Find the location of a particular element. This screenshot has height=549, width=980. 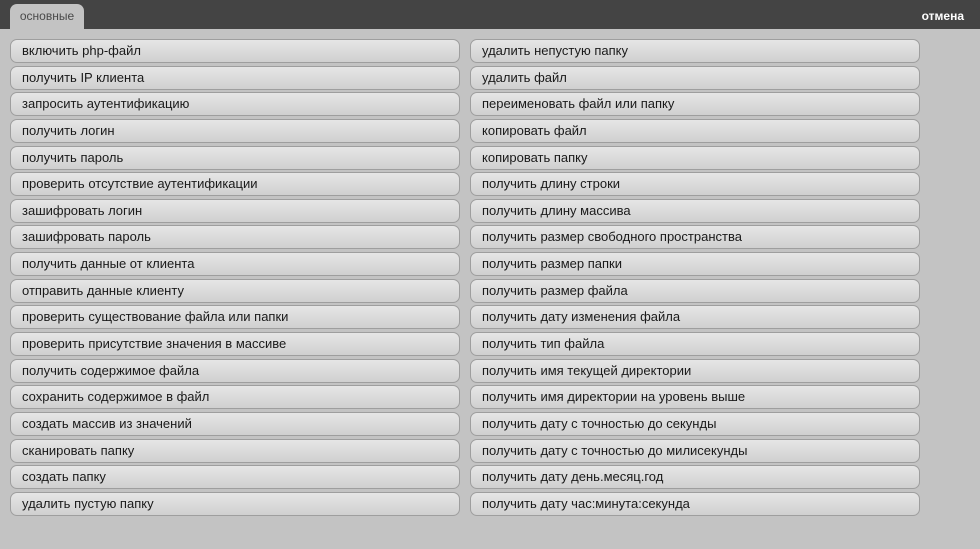

action-button: создать массив из значений is located at coordinates (235, 423).